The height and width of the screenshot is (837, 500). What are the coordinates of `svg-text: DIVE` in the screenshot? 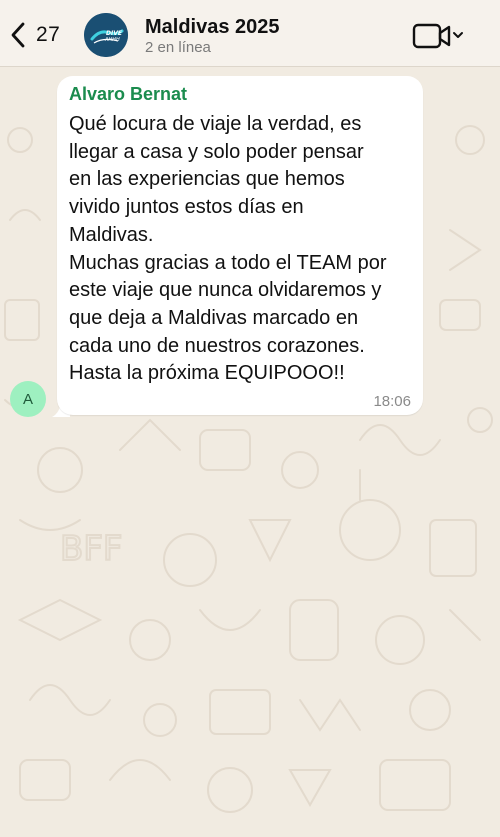 It's located at (114, 33).